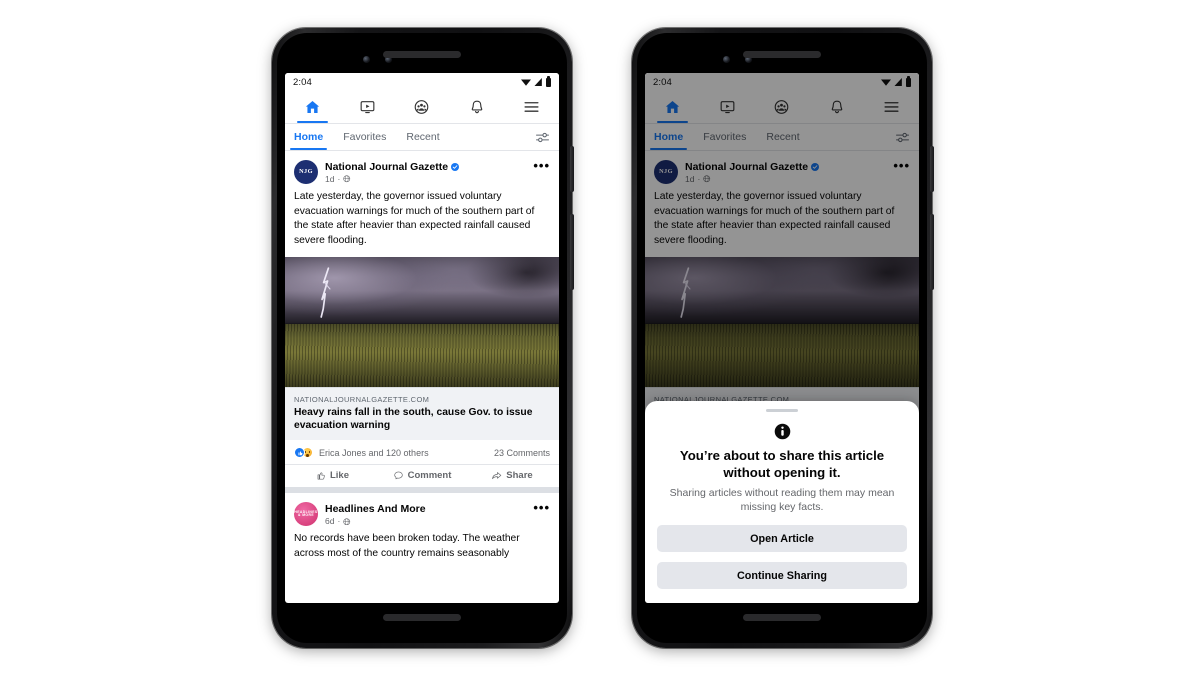 The image size is (1200, 675). I want to click on tab-favorites: Favorites, so click(364, 137).